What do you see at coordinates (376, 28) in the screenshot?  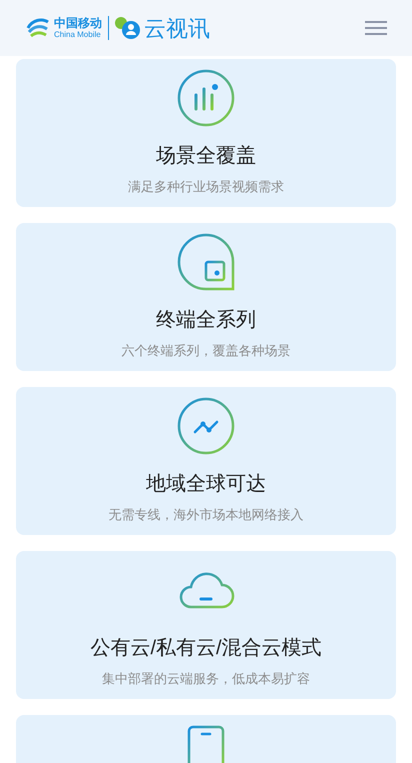 I see `menu-button` at bounding box center [376, 28].